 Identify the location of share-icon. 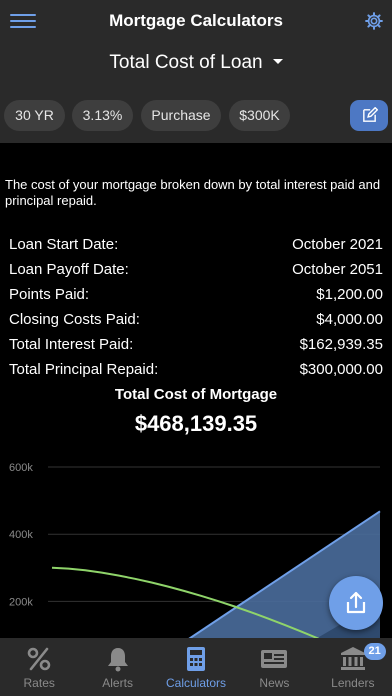
(356, 602).